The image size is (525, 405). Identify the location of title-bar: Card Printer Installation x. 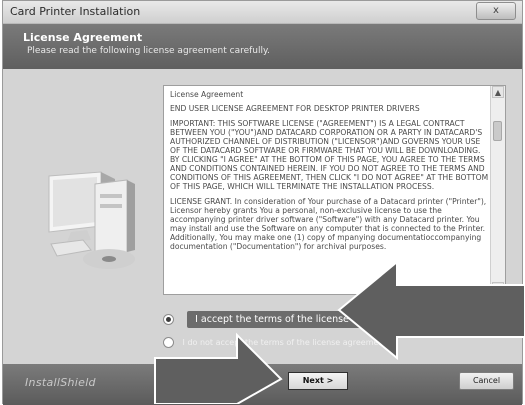
(262, 12).